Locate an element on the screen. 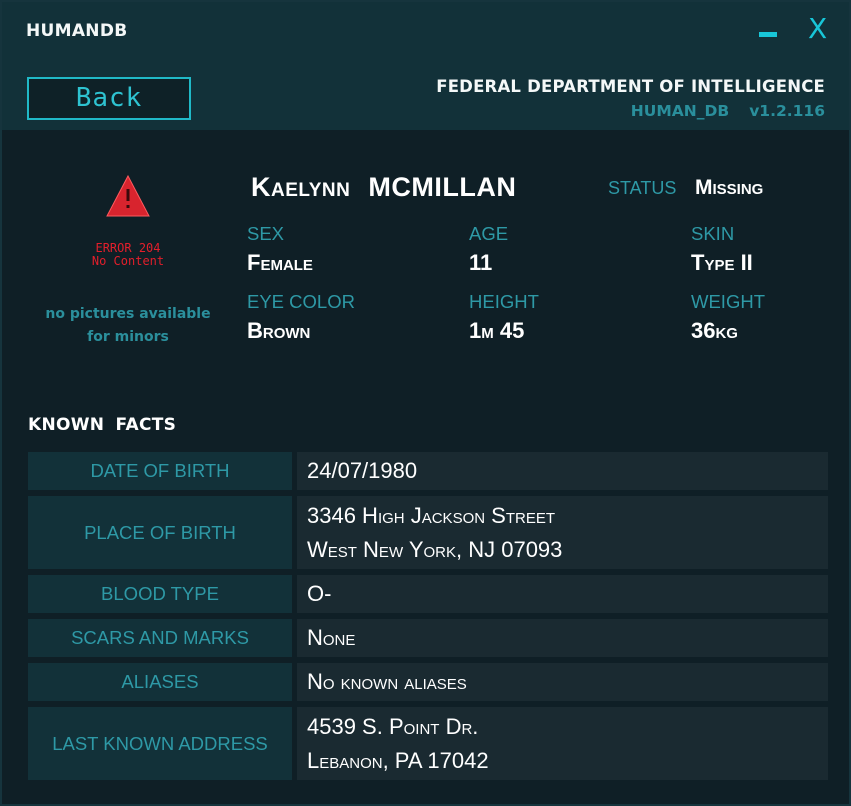  attribute-label-age: AGE is located at coordinates (489, 233).